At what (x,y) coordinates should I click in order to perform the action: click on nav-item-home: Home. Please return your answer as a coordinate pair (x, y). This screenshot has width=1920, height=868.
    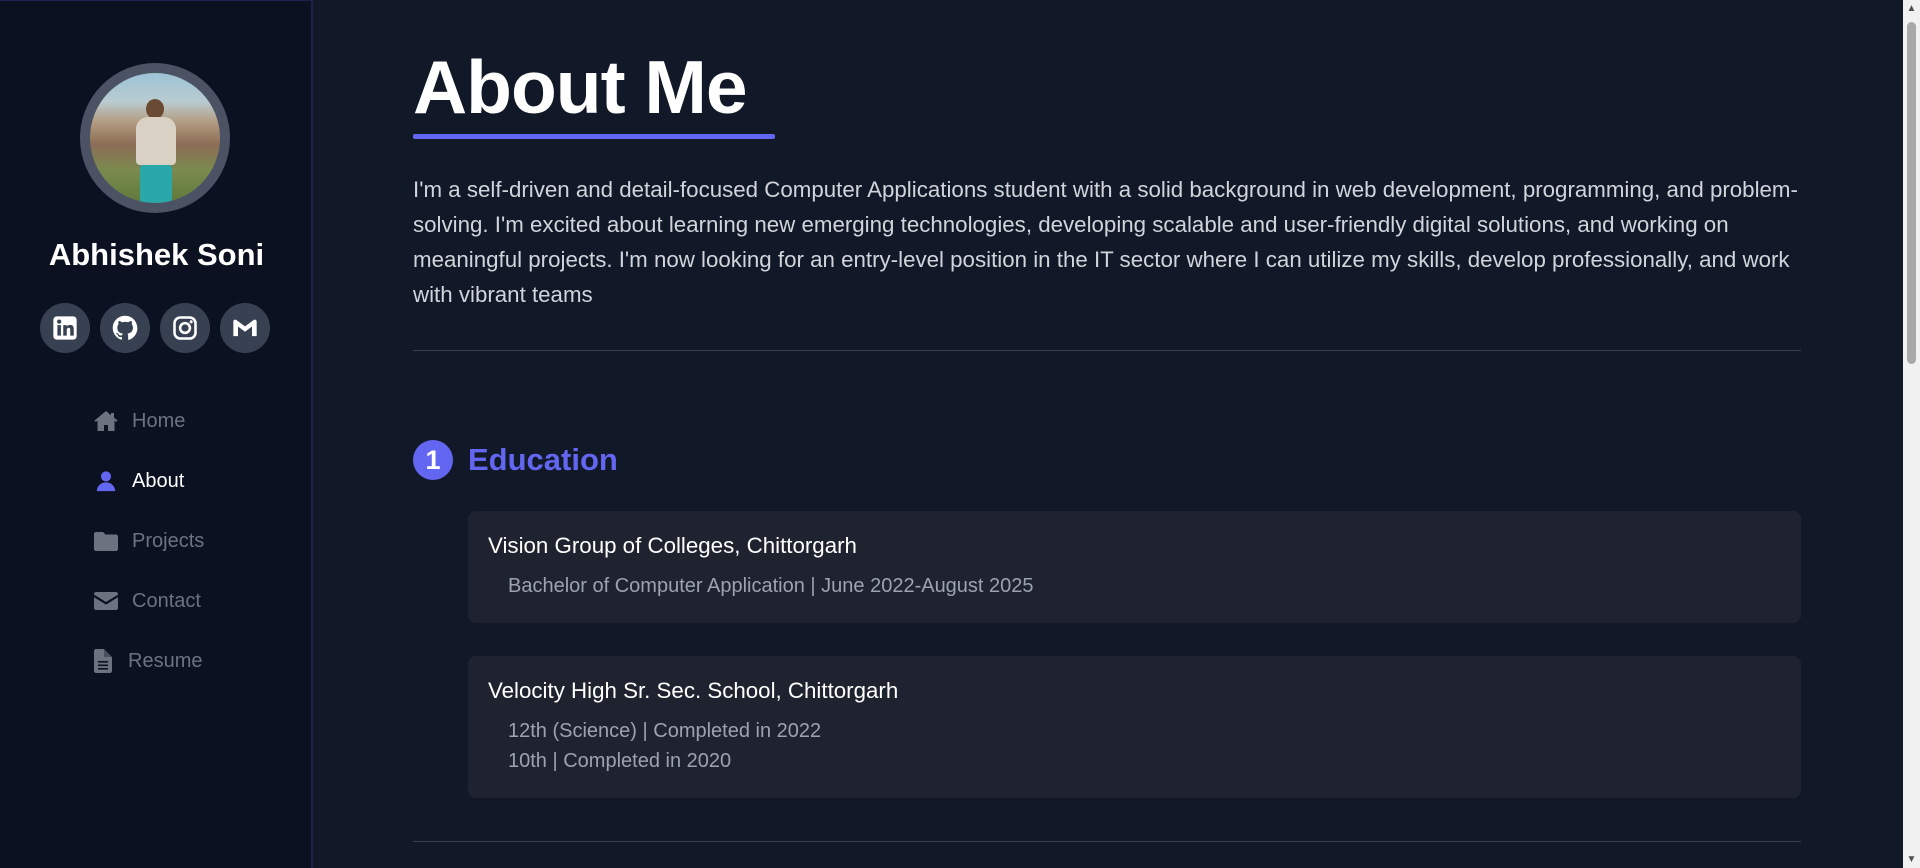
    Looking at the image, I should click on (149, 421).